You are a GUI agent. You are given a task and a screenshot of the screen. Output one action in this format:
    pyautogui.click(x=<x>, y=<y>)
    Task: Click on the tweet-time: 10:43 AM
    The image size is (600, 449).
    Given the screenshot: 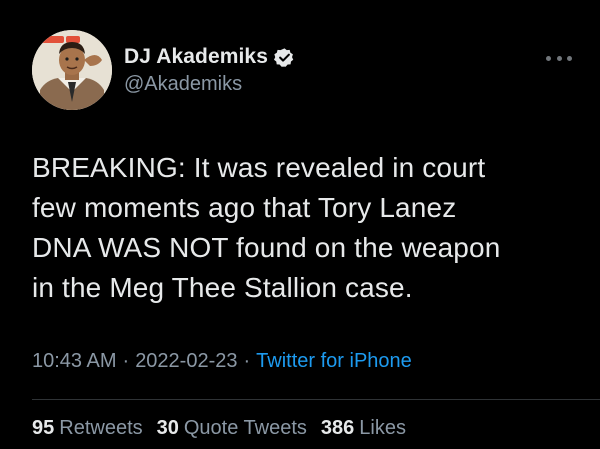 What is the action you would take?
    pyautogui.click(x=74, y=361)
    